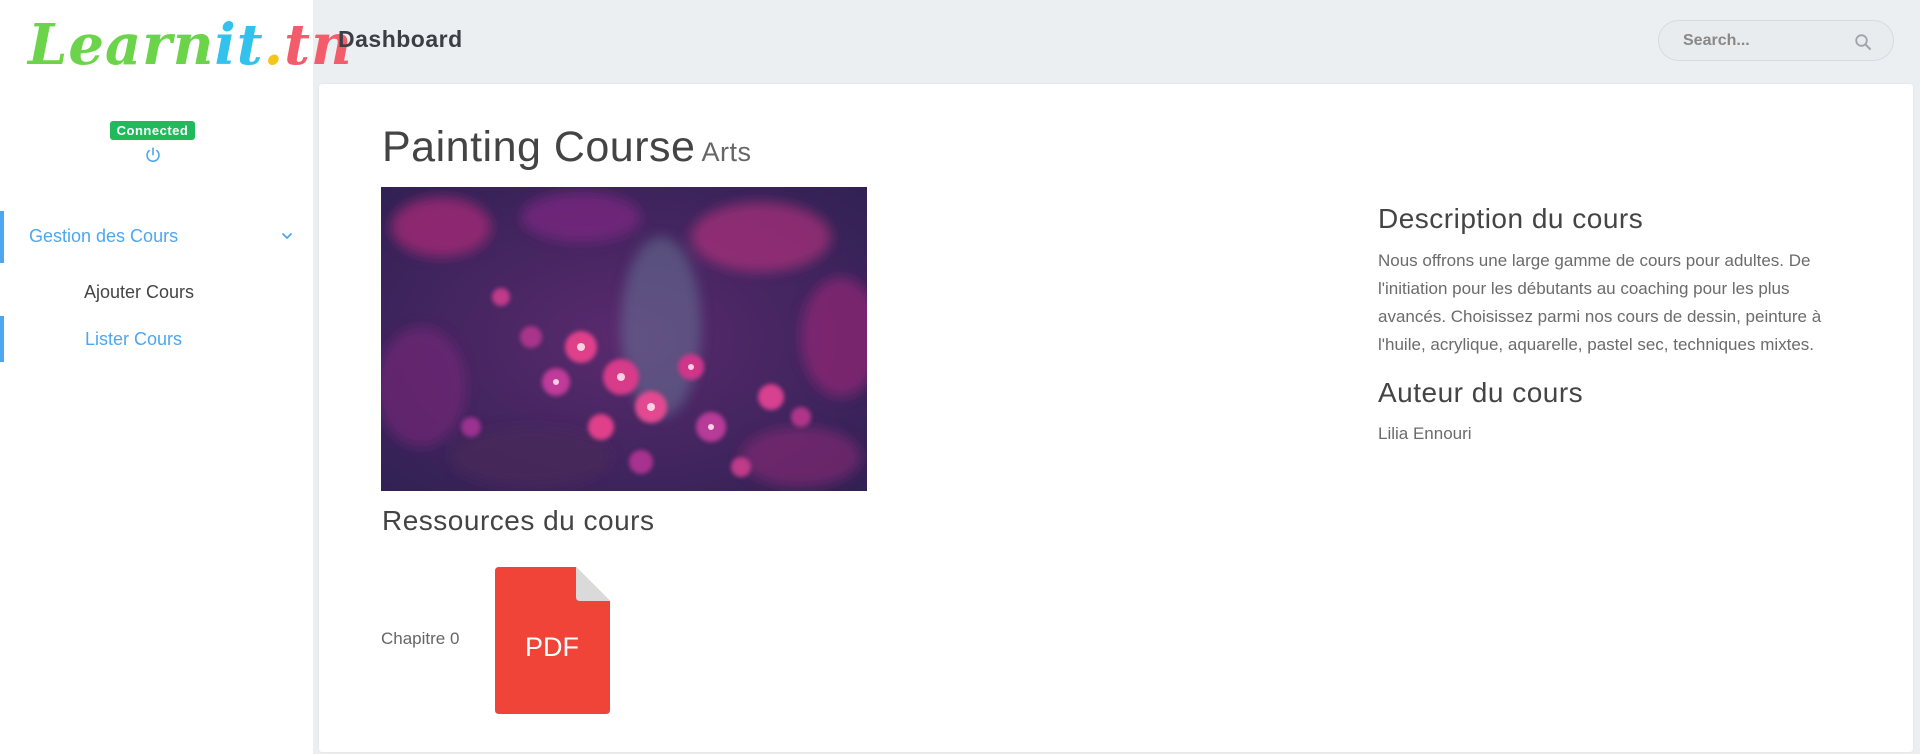 The width and height of the screenshot is (1920, 754). I want to click on course-image, so click(624, 339).